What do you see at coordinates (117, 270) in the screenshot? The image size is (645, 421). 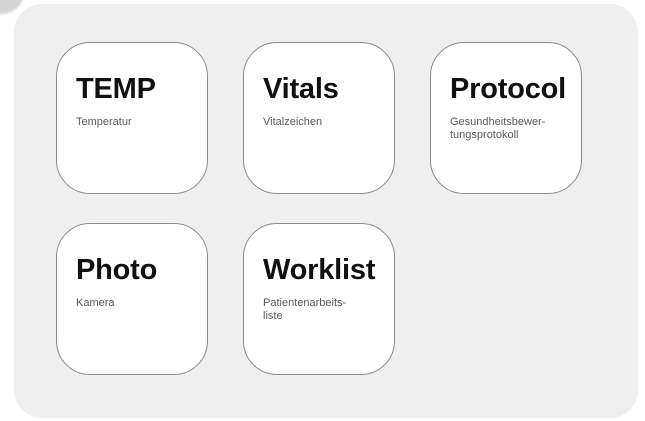 I see `photo-tile-title: Photo` at bounding box center [117, 270].